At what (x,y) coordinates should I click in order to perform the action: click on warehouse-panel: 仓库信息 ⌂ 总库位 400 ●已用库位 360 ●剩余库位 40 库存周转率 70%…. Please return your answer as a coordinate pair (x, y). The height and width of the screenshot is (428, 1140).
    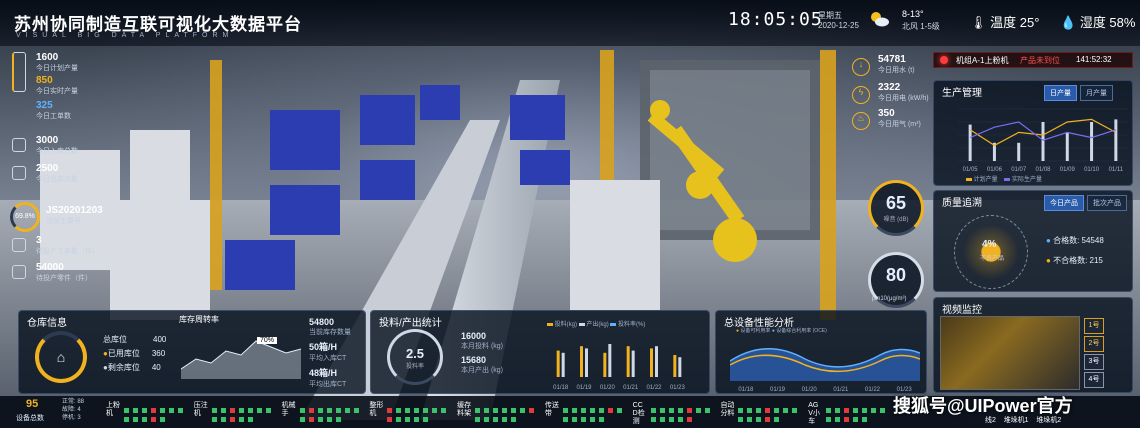
    Looking at the image, I should click on (192, 352).